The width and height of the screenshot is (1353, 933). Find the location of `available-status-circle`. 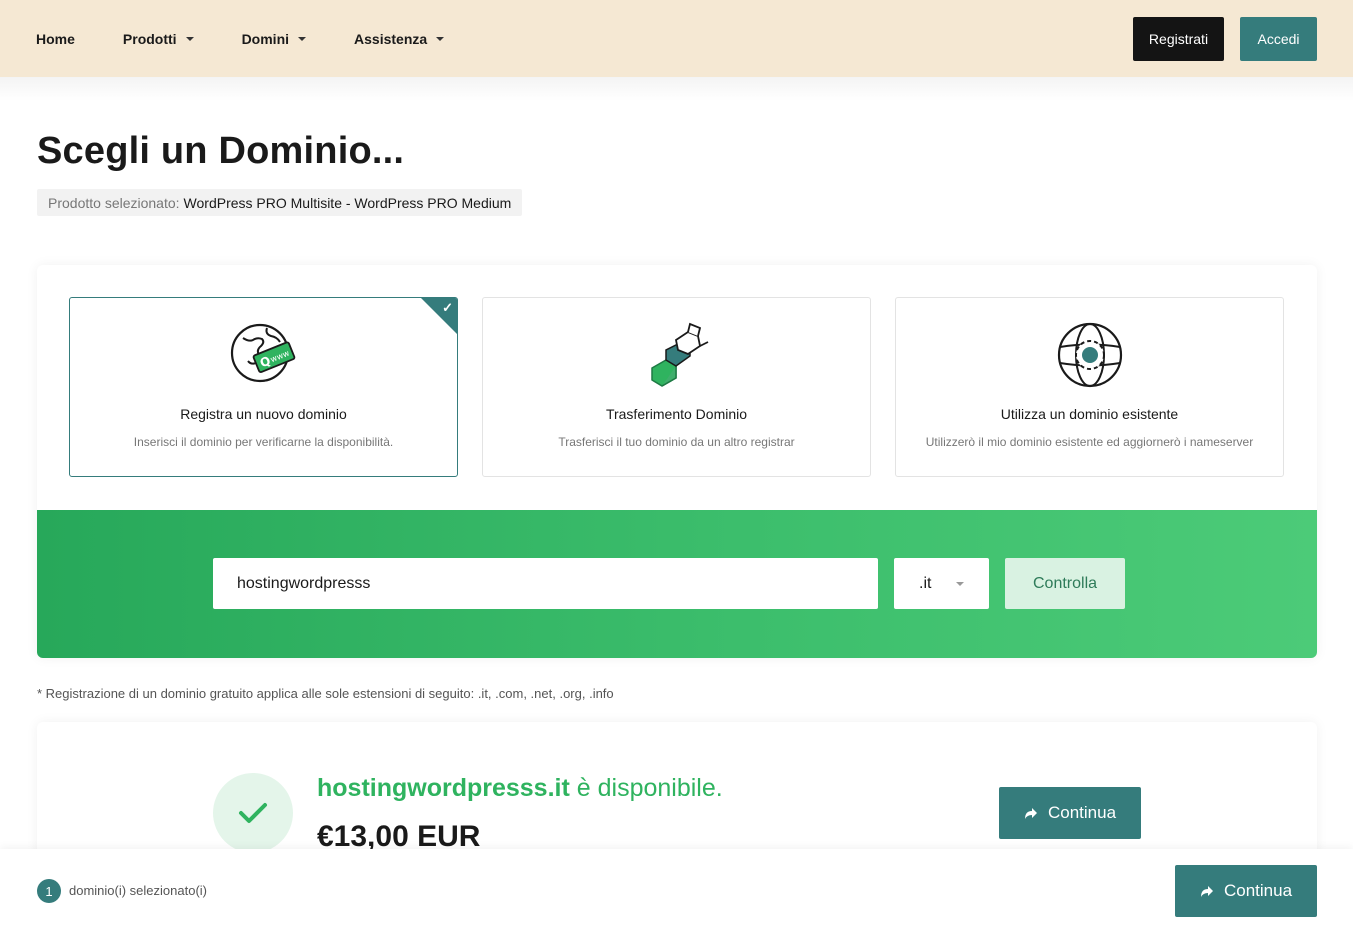

available-status-circle is located at coordinates (253, 813).